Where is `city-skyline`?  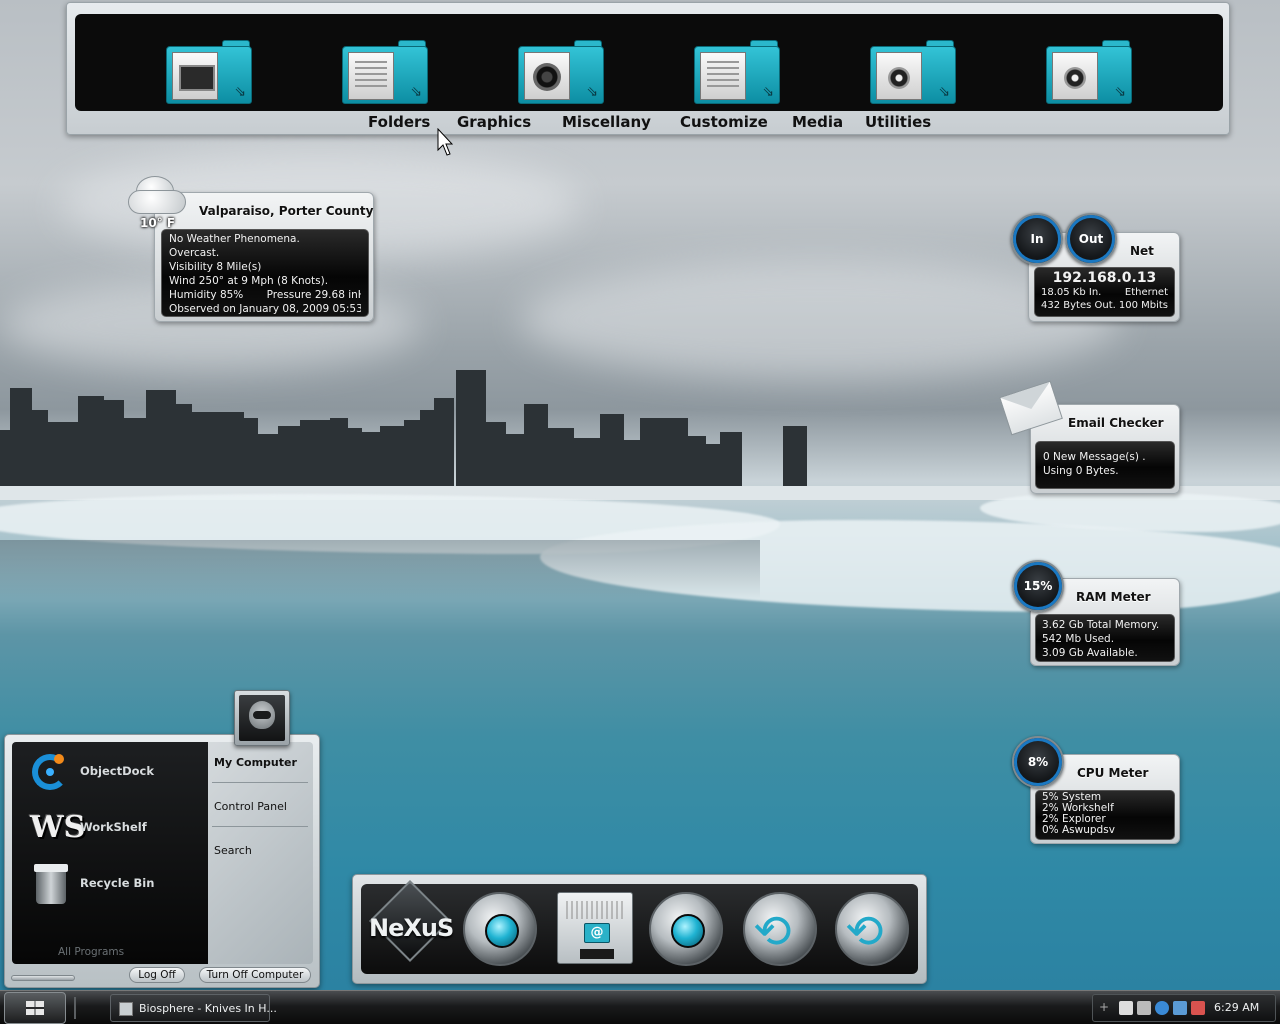
city-skyline is located at coordinates (371, 430).